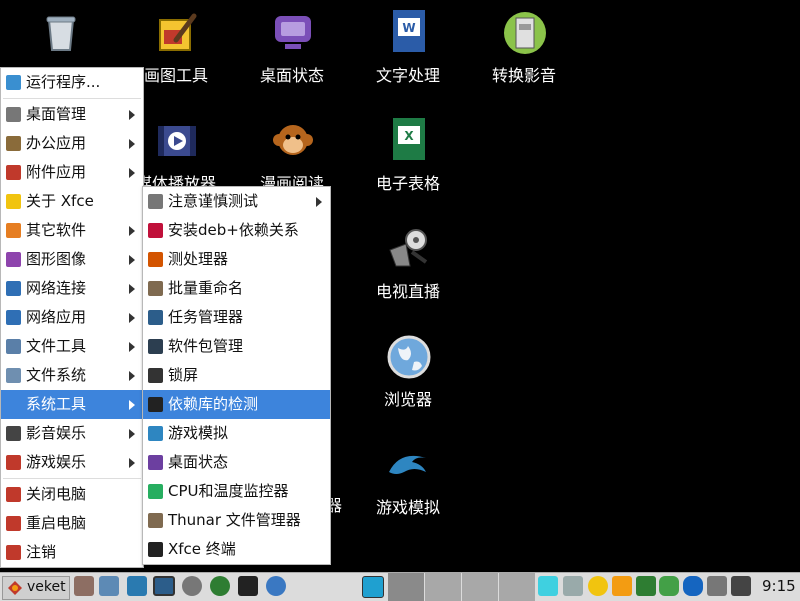 Image resolution: width=800 pixels, height=601 pixels. What do you see at coordinates (213, 404) in the screenshot?
I see `menu-item-label: 依赖库的检测` at bounding box center [213, 404].